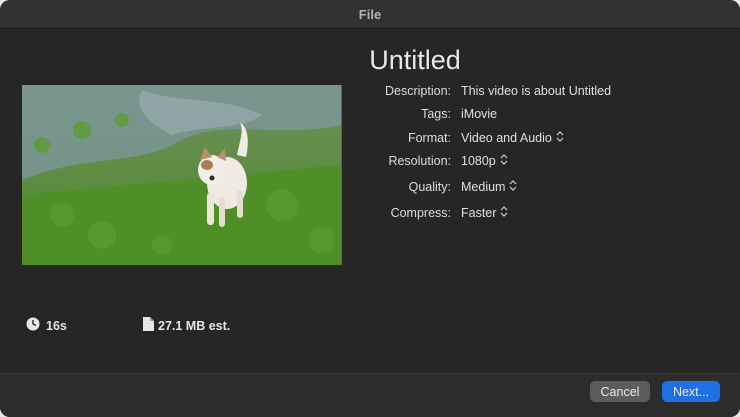 This screenshot has height=417, width=740. I want to click on tags-field: iMovie, so click(479, 114).